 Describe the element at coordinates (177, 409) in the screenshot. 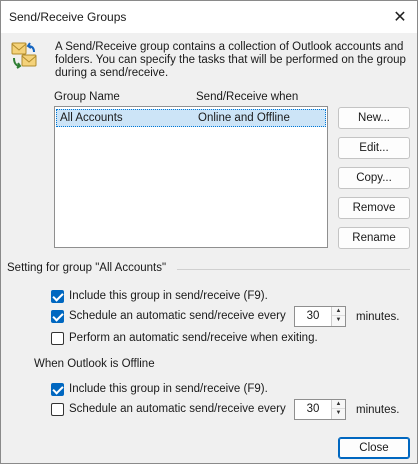

I see `offline-schedule-send-receive-label: Schedule an automatic send/receive every` at that location.